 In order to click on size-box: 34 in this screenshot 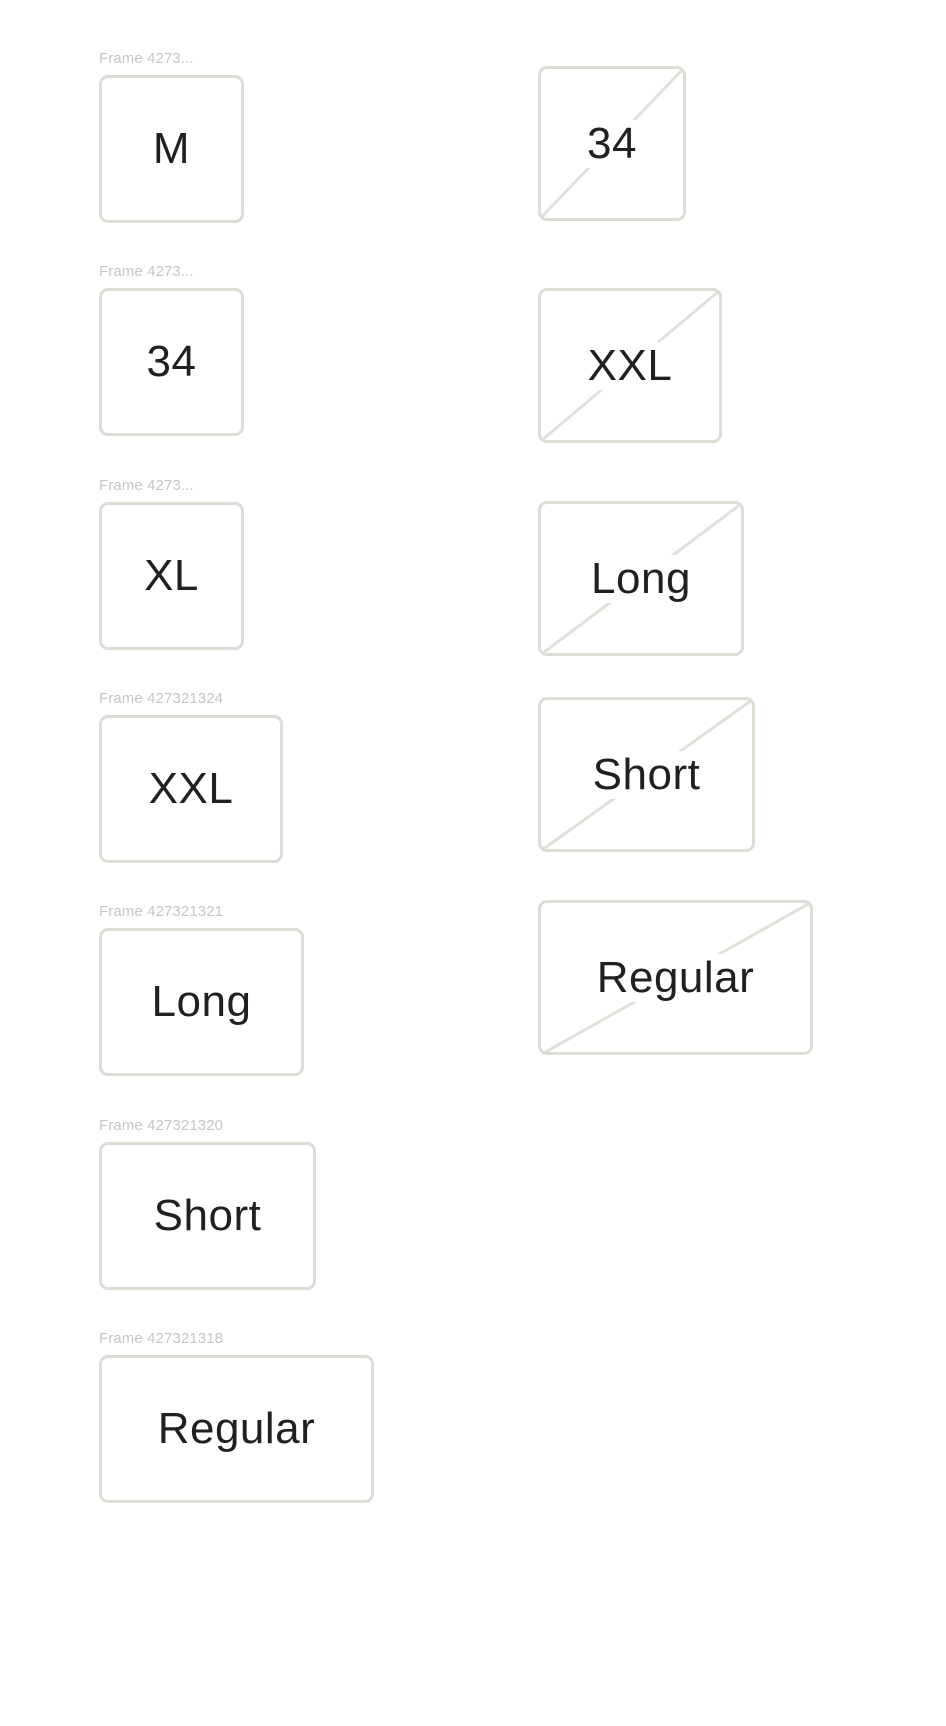, I will do `click(171, 362)`.